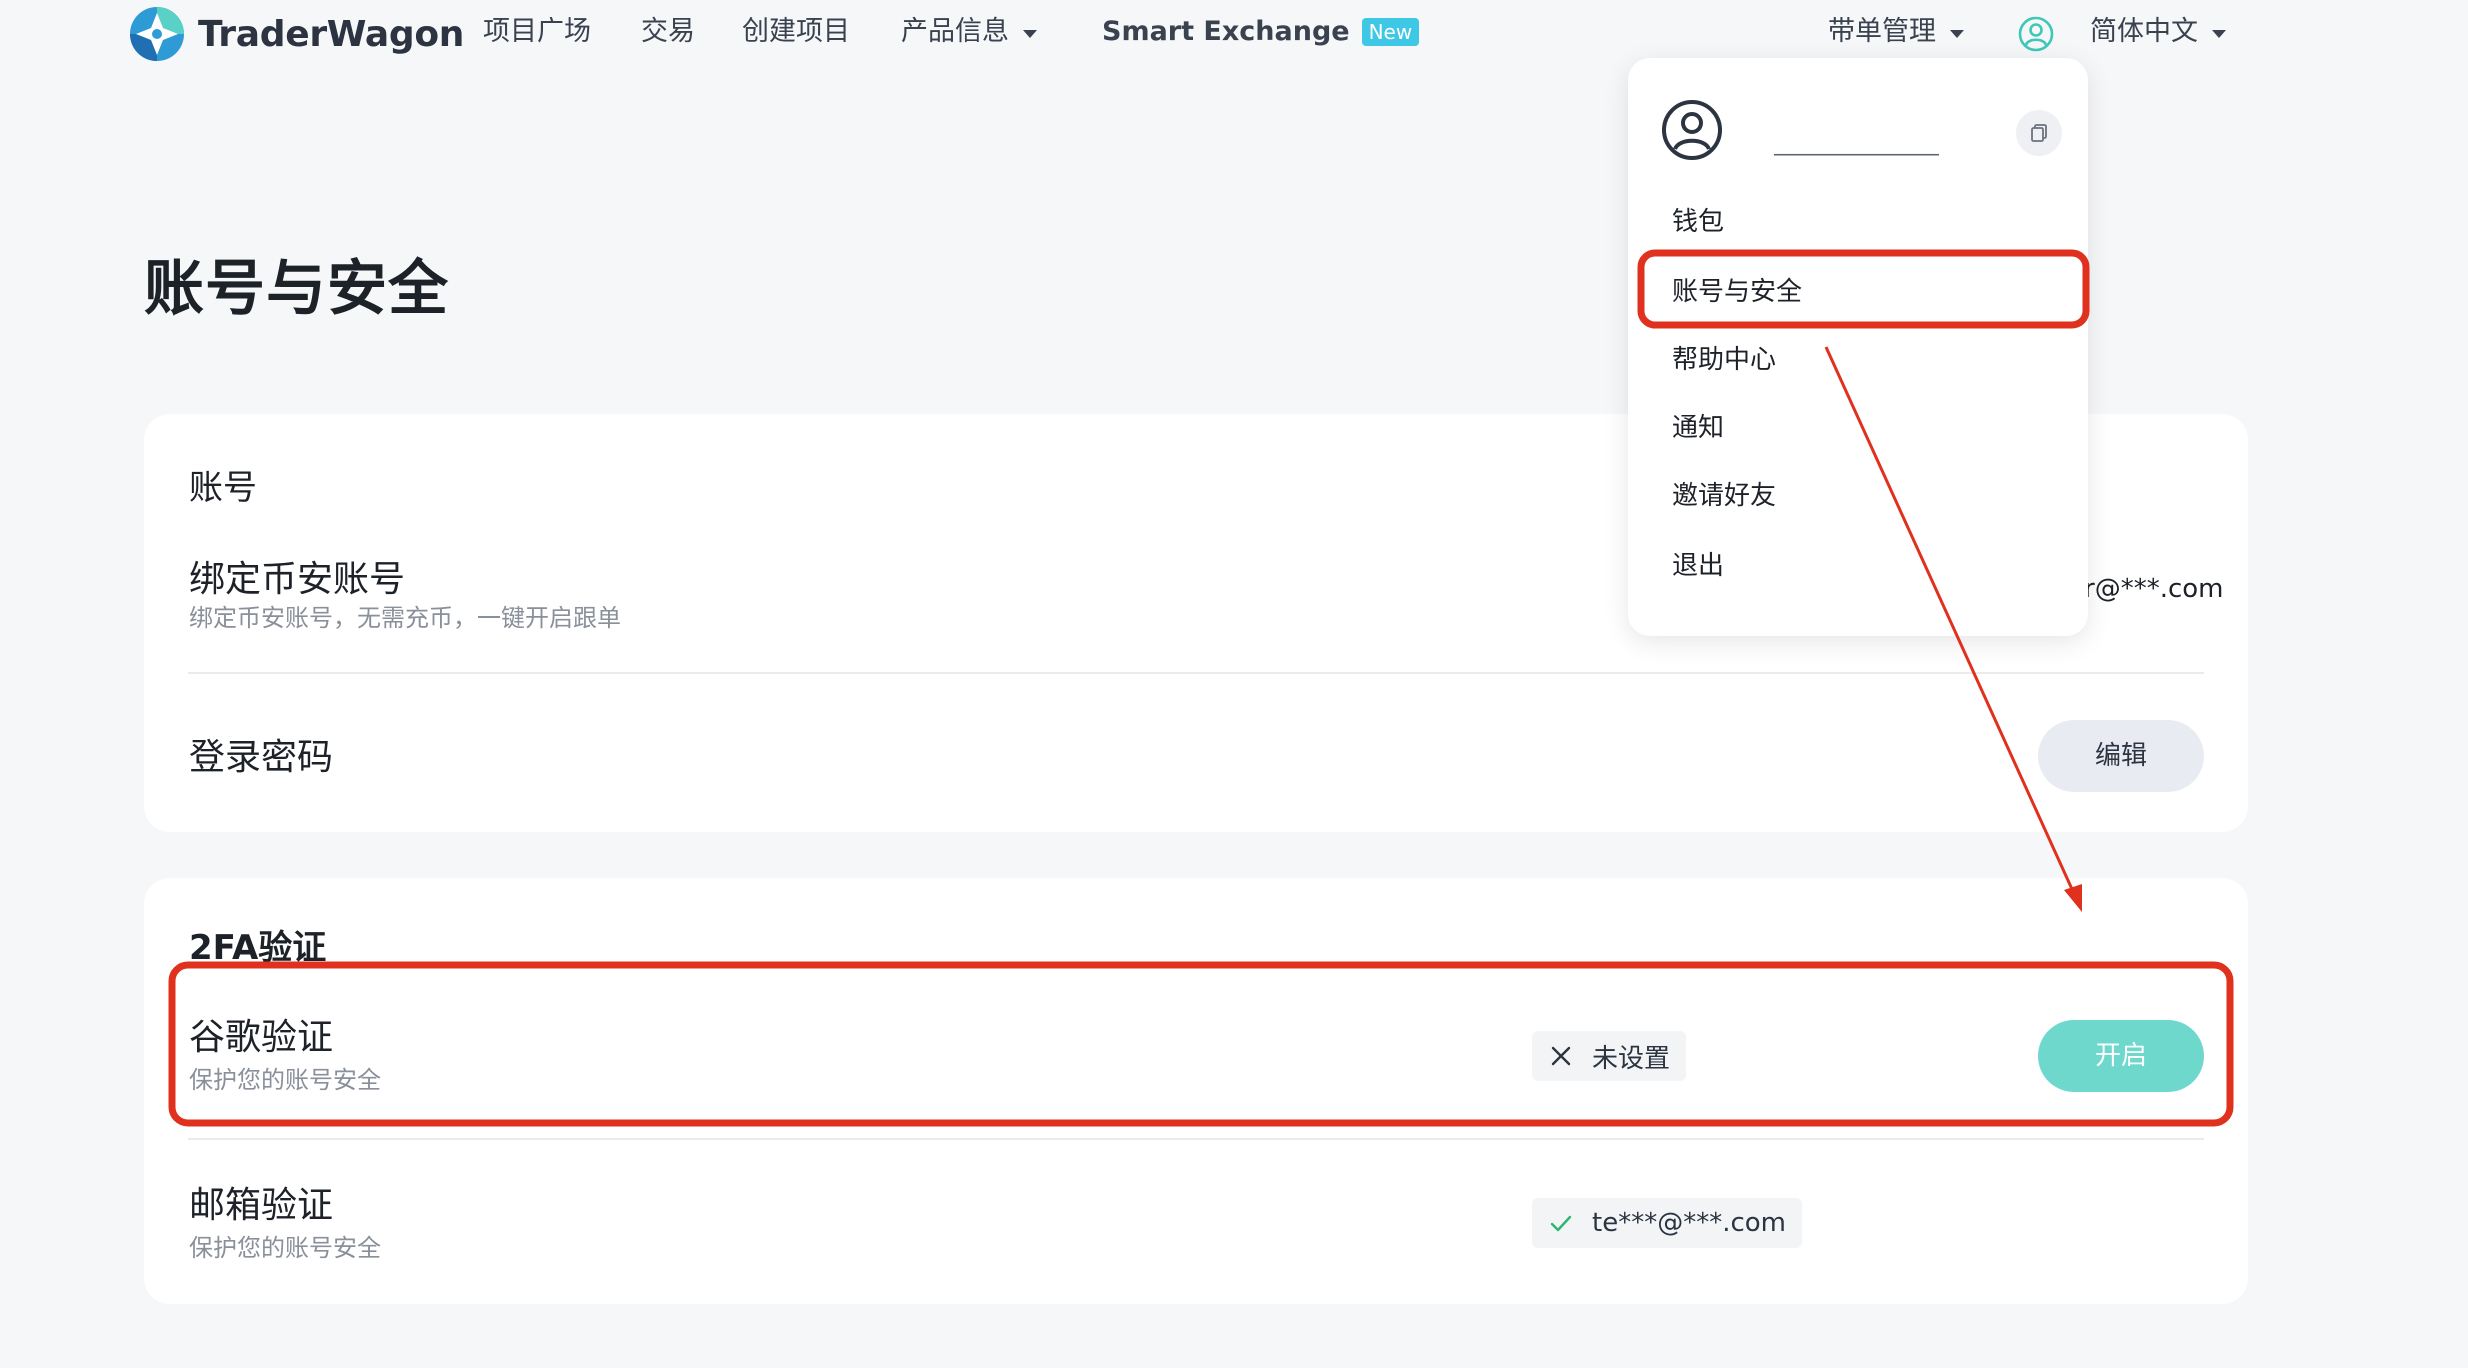 This screenshot has height=1368, width=2468. What do you see at coordinates (223, 488) in the screenshot?
I see `account-section-title: 账号` at bounding box center [223, 488].